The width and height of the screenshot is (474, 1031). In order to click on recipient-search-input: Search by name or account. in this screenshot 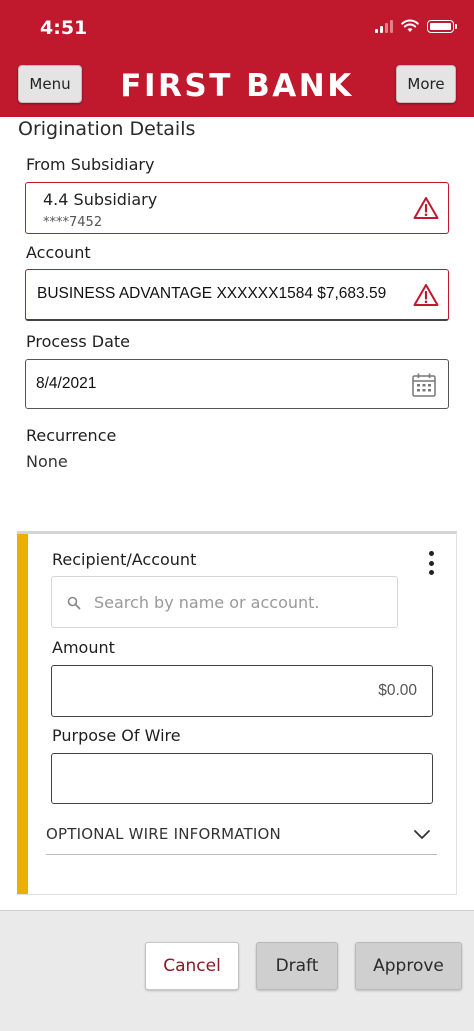, I will do `click(224, 602)`.